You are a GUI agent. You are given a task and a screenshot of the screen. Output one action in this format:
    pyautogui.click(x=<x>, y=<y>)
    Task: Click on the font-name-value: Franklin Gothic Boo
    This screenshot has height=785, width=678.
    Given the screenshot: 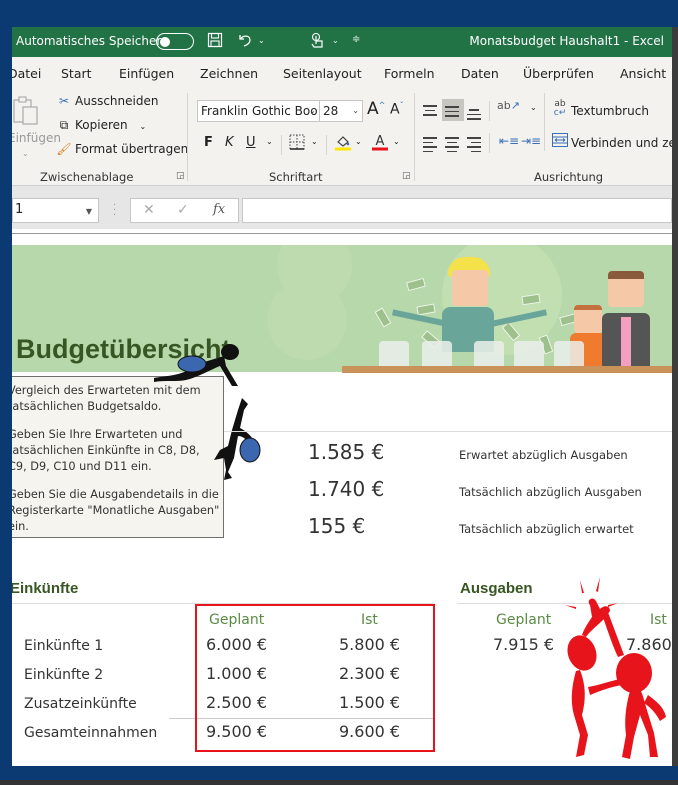 What is the action you would take?
    pyautogui.click(x=259, y=111)
    